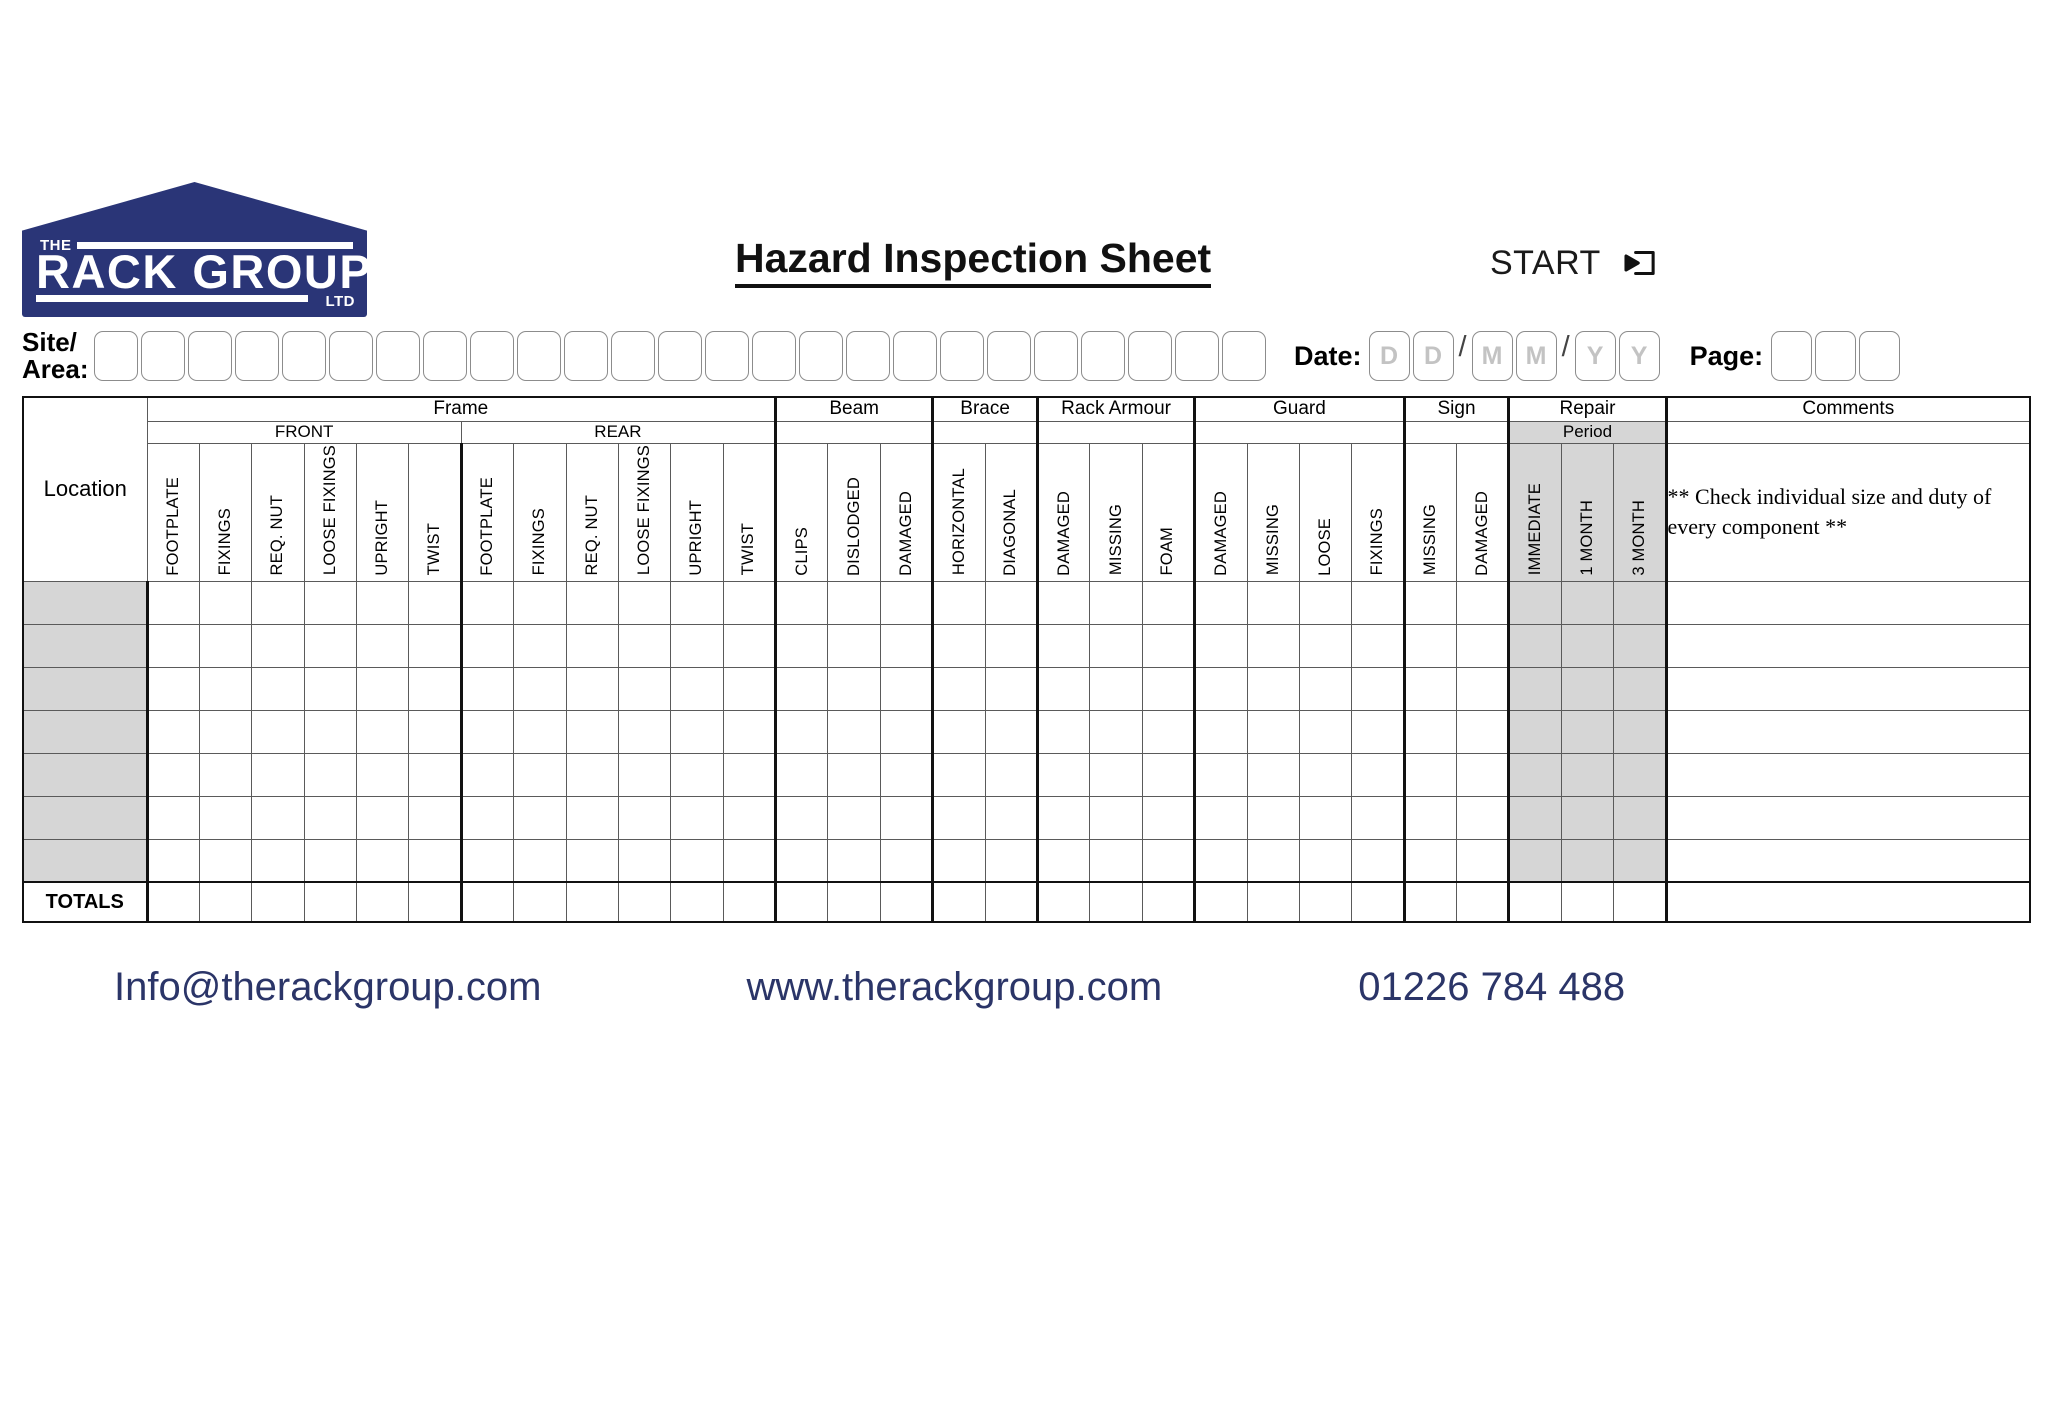 The image size is (2048, 1415). I want to click on date-char-box: M, so click(1536, 356).